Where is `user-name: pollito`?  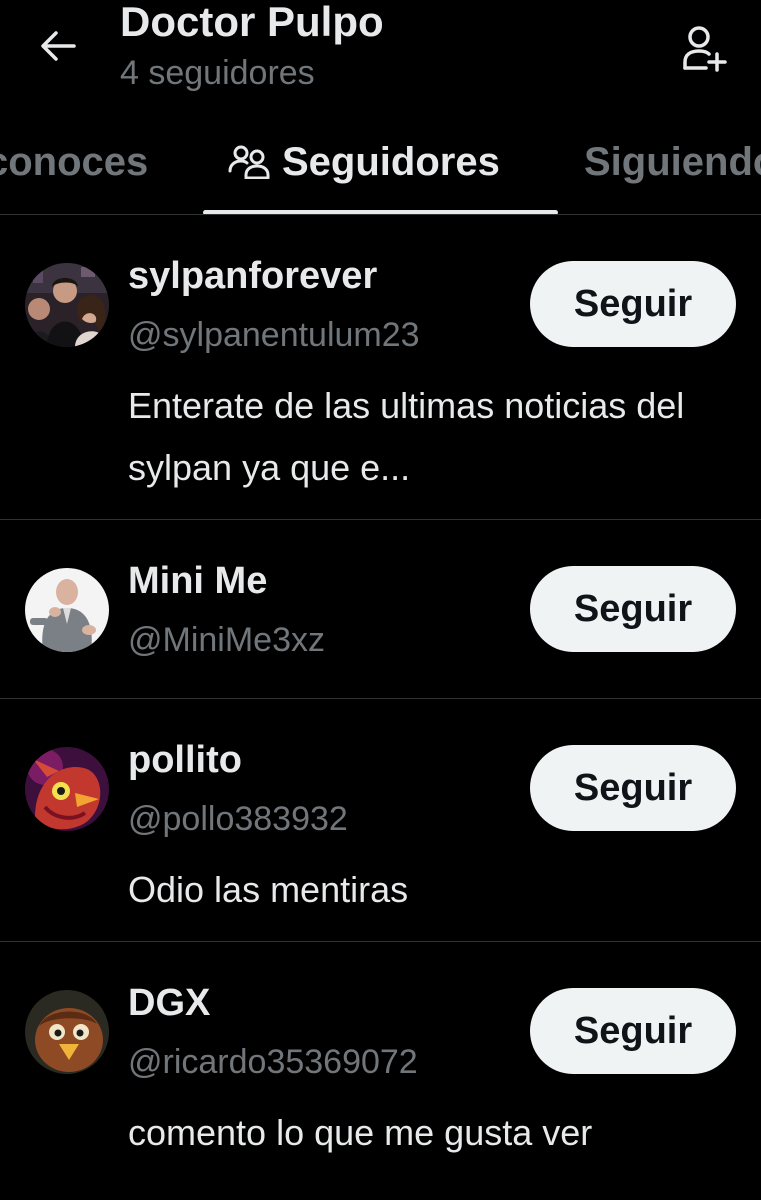
user-name: pollito is located at coordinates (185, 760).